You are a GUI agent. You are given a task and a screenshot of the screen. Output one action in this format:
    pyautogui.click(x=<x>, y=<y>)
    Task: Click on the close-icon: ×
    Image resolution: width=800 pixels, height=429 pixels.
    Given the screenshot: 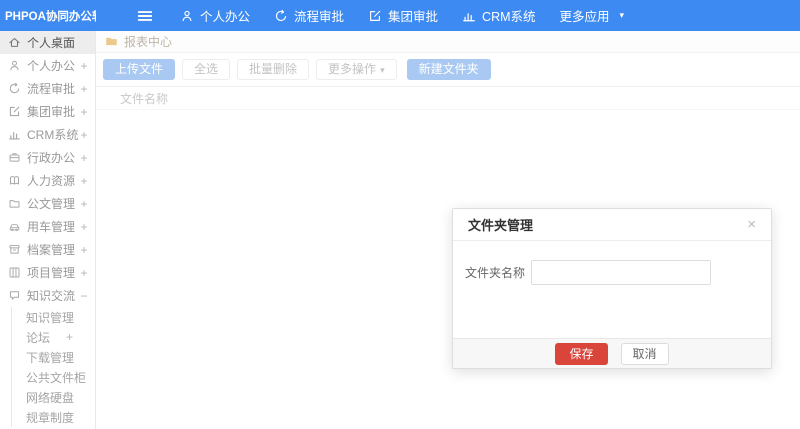 What is the action you would take?
    pyautogui.click(x=751, y=224)
    